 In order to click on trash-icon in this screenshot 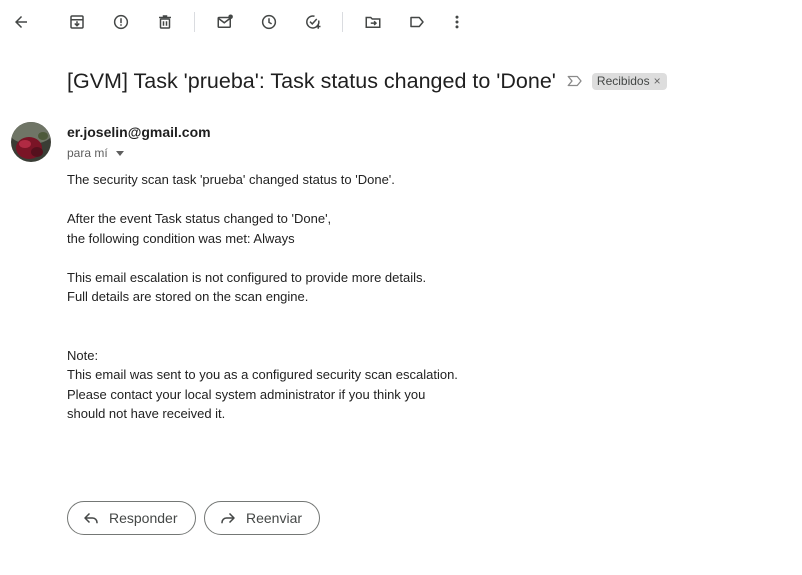, I will do `click(165, 22)`.